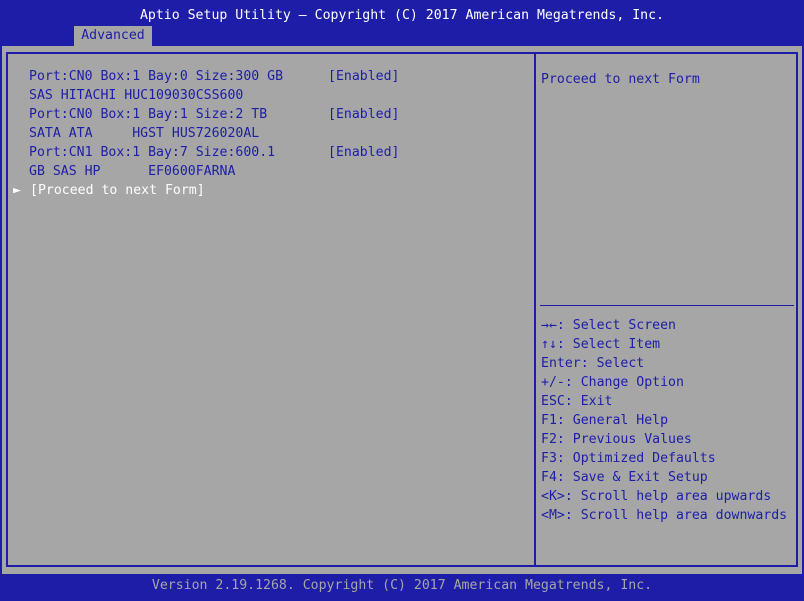 The width and height of the screenshot is (804, 601). Describe the element at coordinates (363, 114) in the screenshot. I see `drive-1-value: [Enabled]` at that location.